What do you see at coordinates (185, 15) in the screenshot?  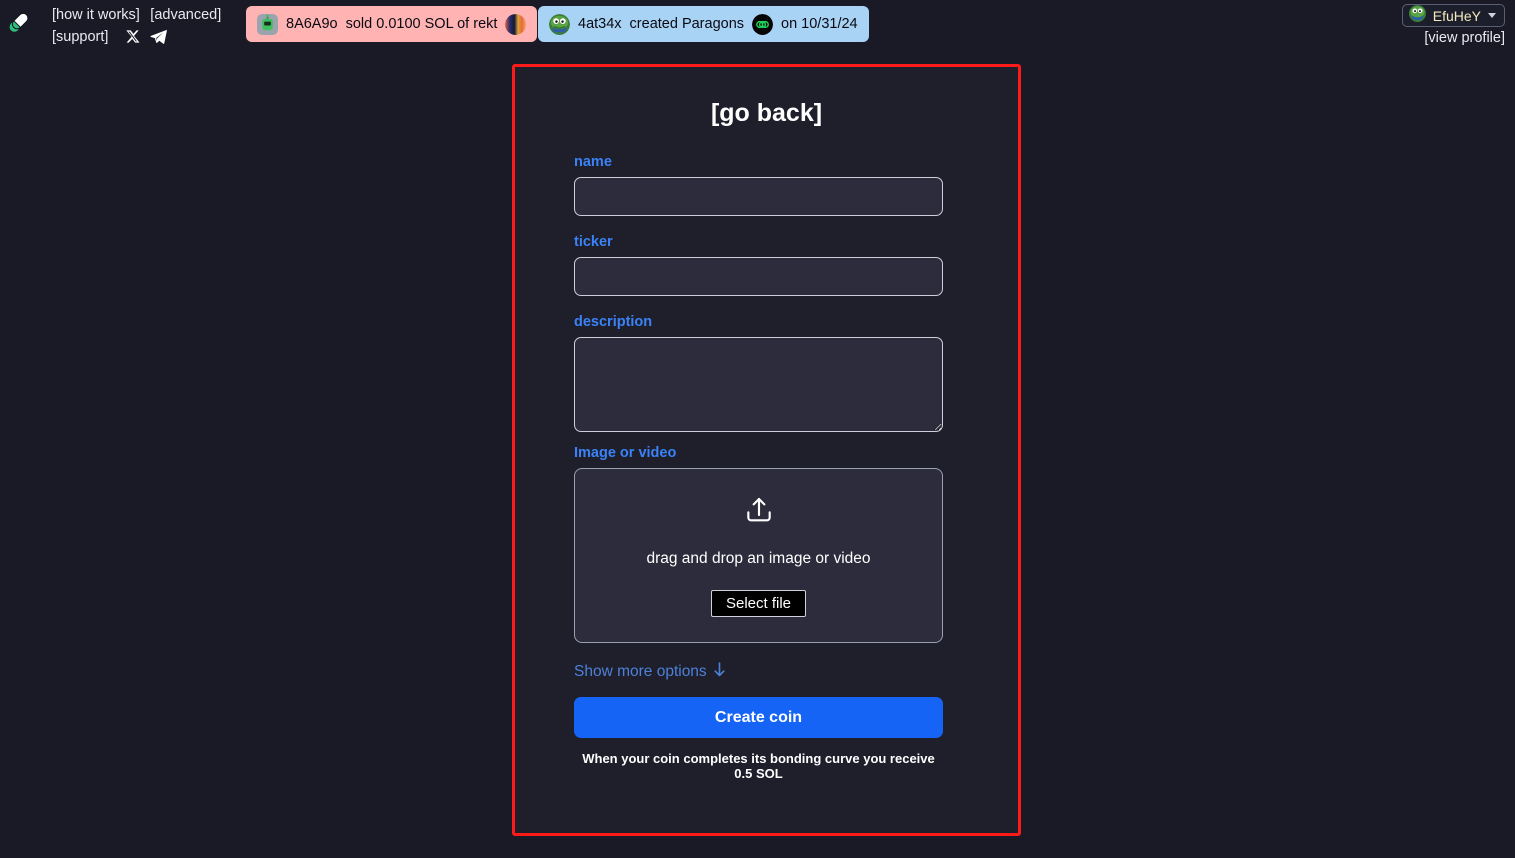 I see `nav-advanced: [advanced]` at bounding box center [185, 15].